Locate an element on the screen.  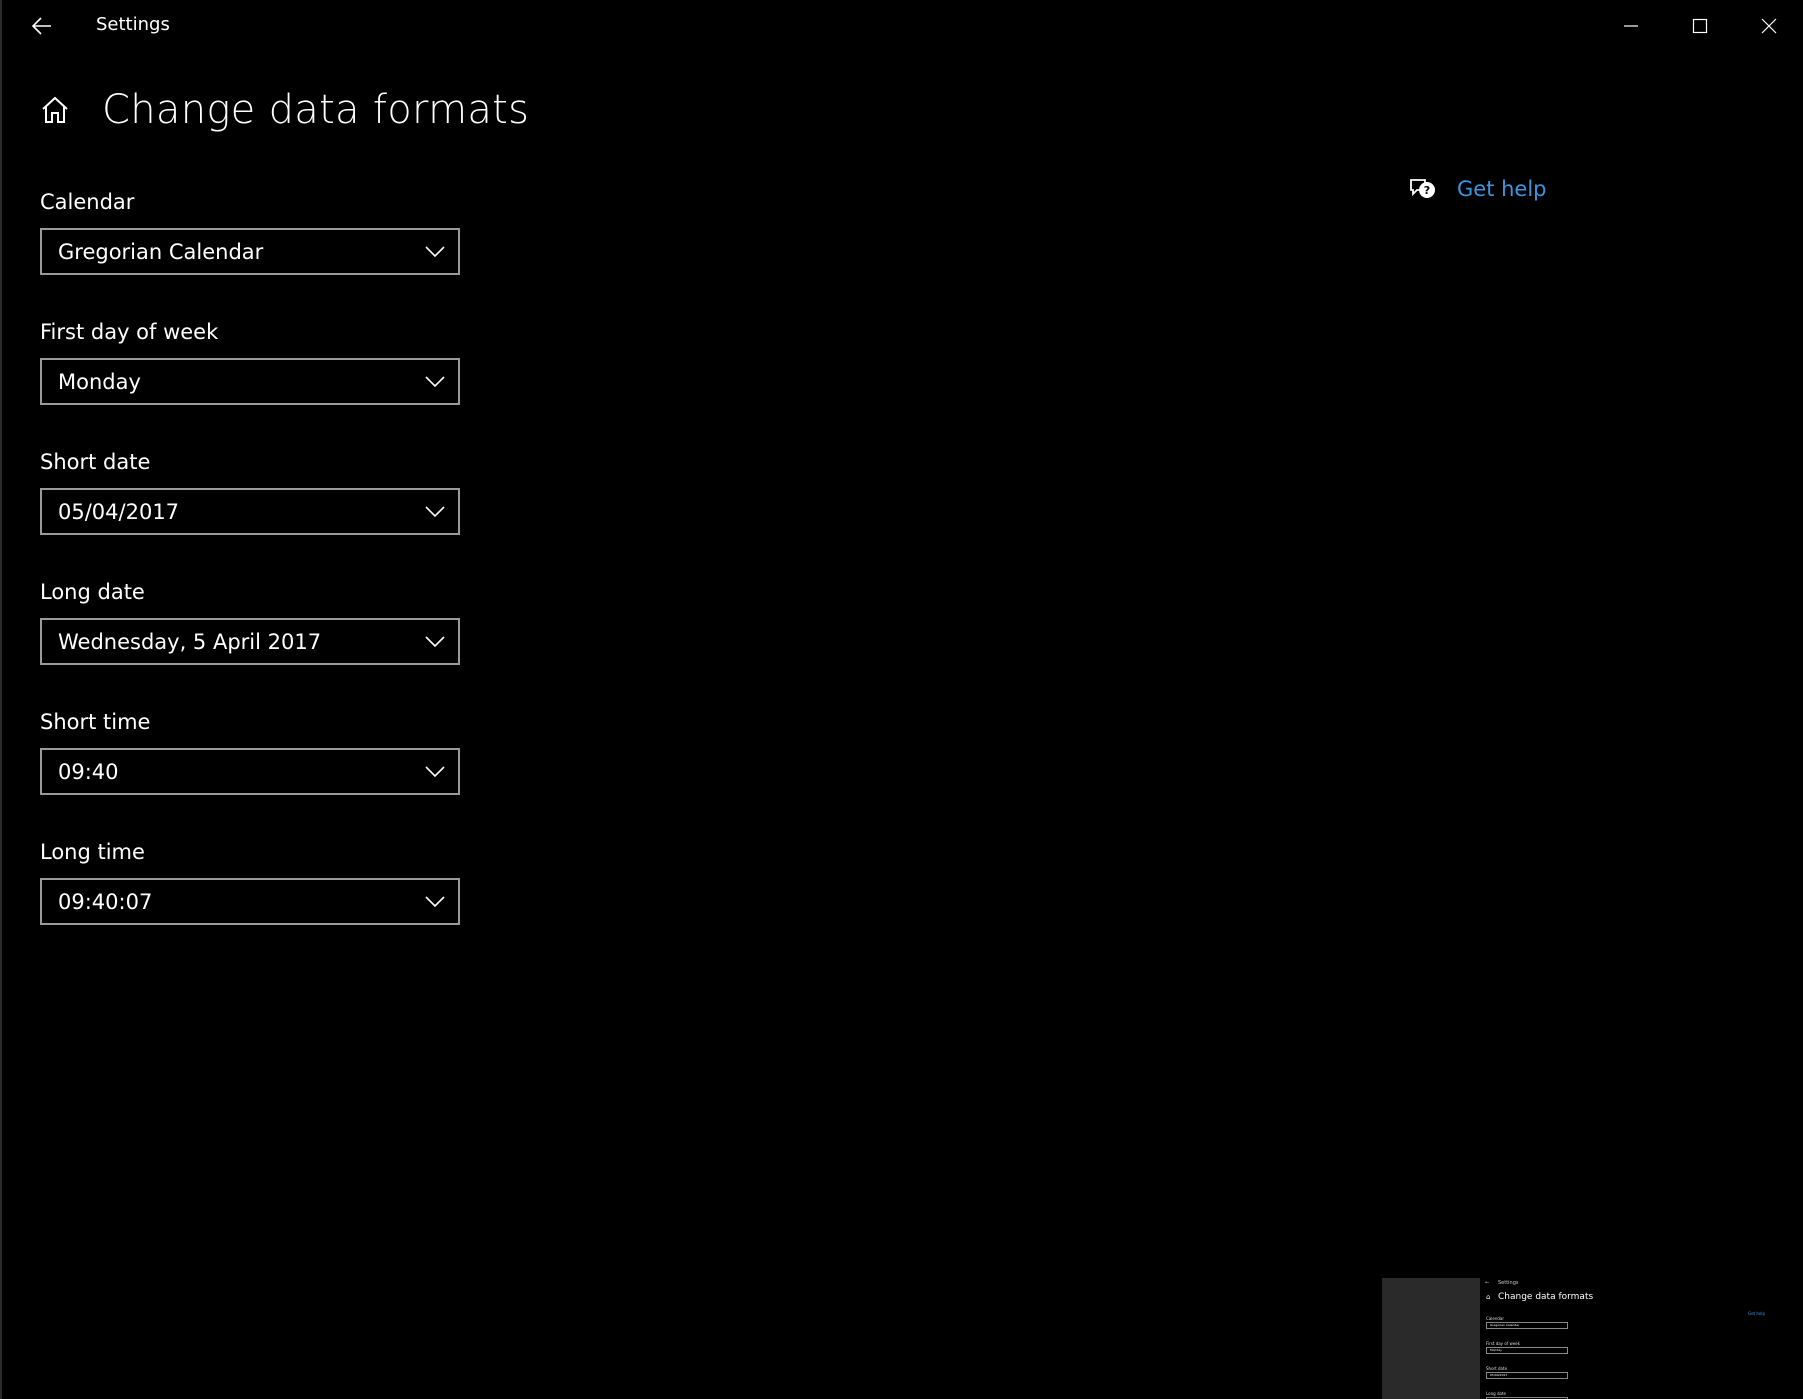
short-time-dropdown: 09:40 is located at coordinates (250, 771).